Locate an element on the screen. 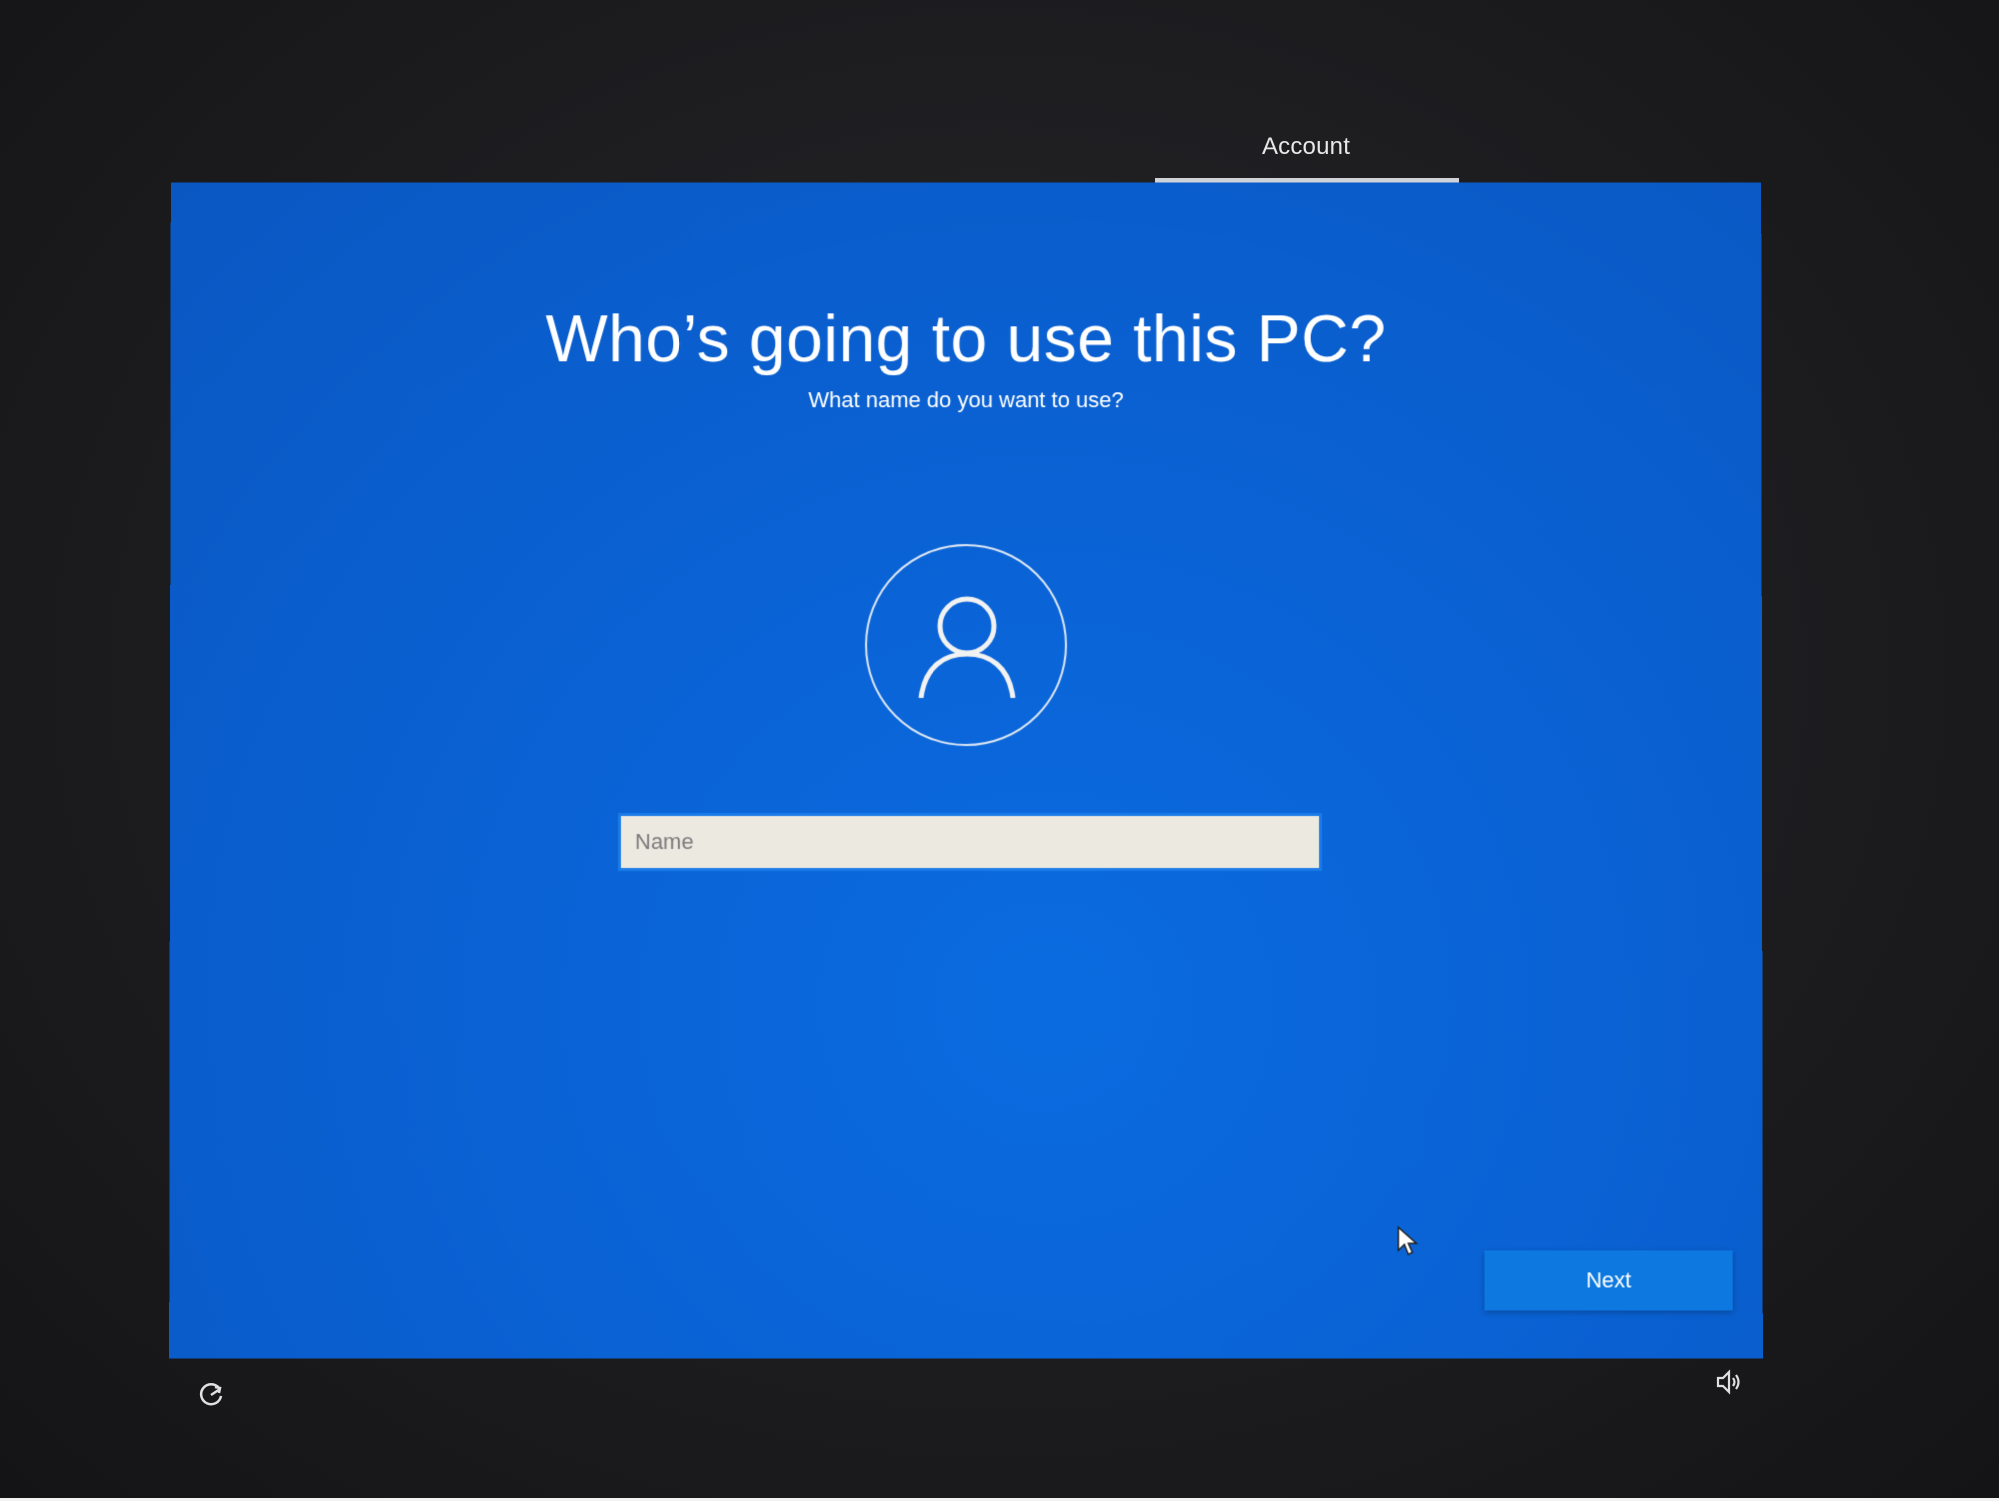 The width and height of the screenshot is (1999, 1501). ease-of-access-icon is located at coordinates (211, 1395).